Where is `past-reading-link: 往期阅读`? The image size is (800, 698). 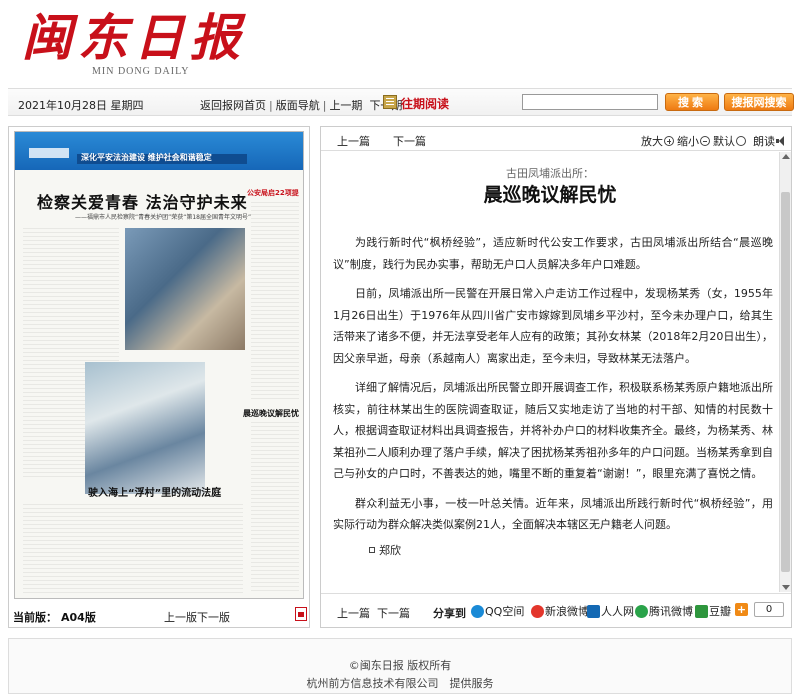
past-reading-link: 往期阅读 is located at coordinates (425, 103).